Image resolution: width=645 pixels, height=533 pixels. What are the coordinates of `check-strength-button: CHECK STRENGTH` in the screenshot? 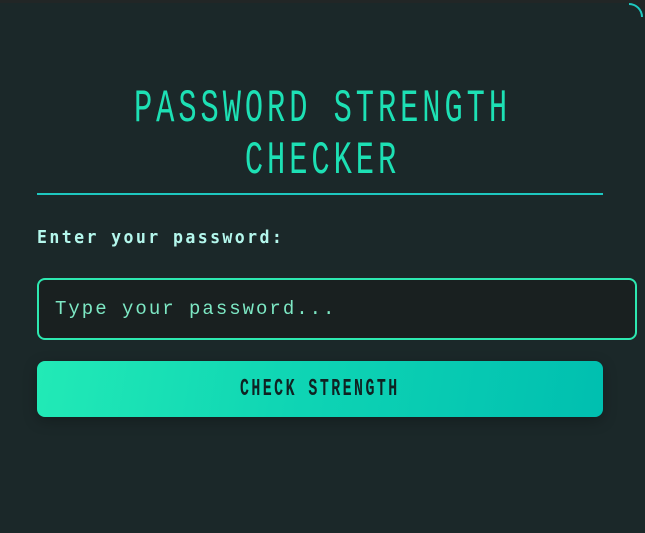 It's located at (320, 389).